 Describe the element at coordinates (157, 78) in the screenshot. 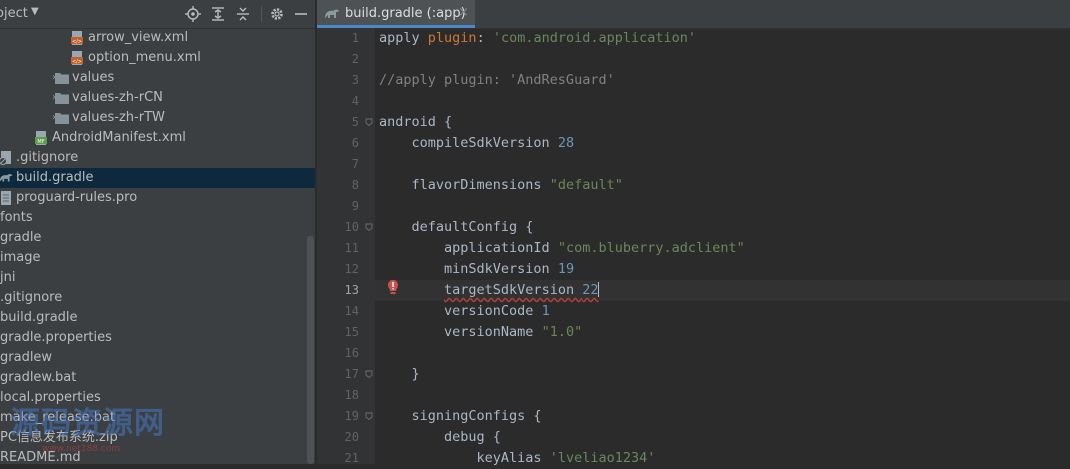

I see `tree-item: › values` at that location.